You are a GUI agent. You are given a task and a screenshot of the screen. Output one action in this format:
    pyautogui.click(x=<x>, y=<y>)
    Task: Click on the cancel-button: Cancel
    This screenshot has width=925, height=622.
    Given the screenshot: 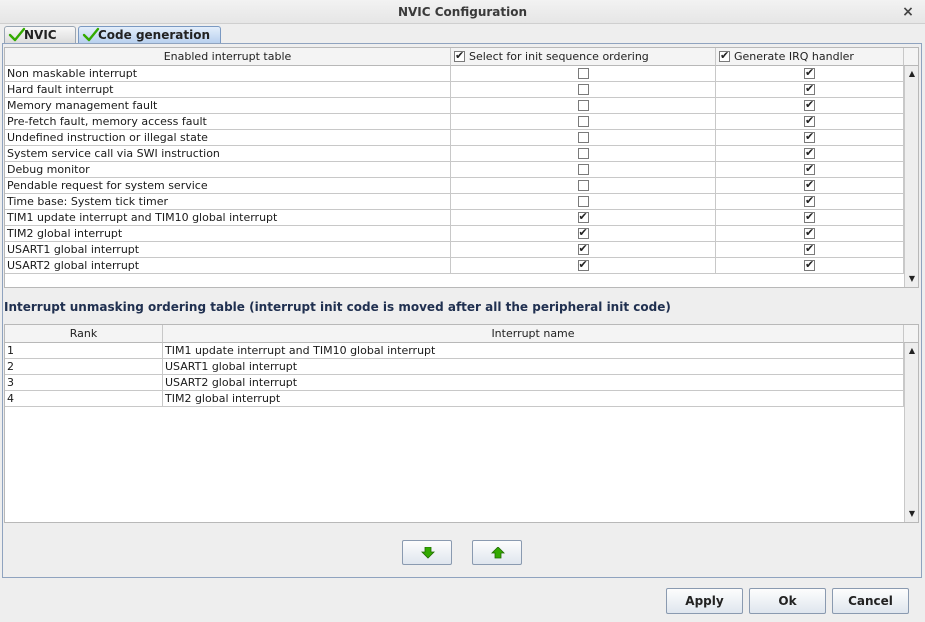 What is the action you would take?
    pyautogui.click(x=870, y=601)
    